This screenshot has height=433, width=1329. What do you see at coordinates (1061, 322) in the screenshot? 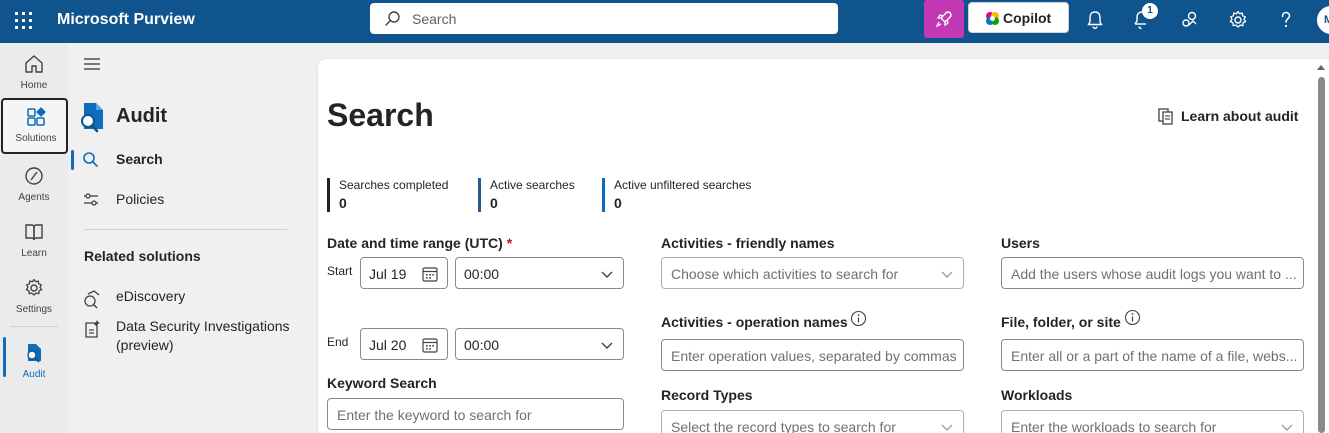
I see `file-folder-site-label: File, folder, or site` at bounding box center [1061, 322].